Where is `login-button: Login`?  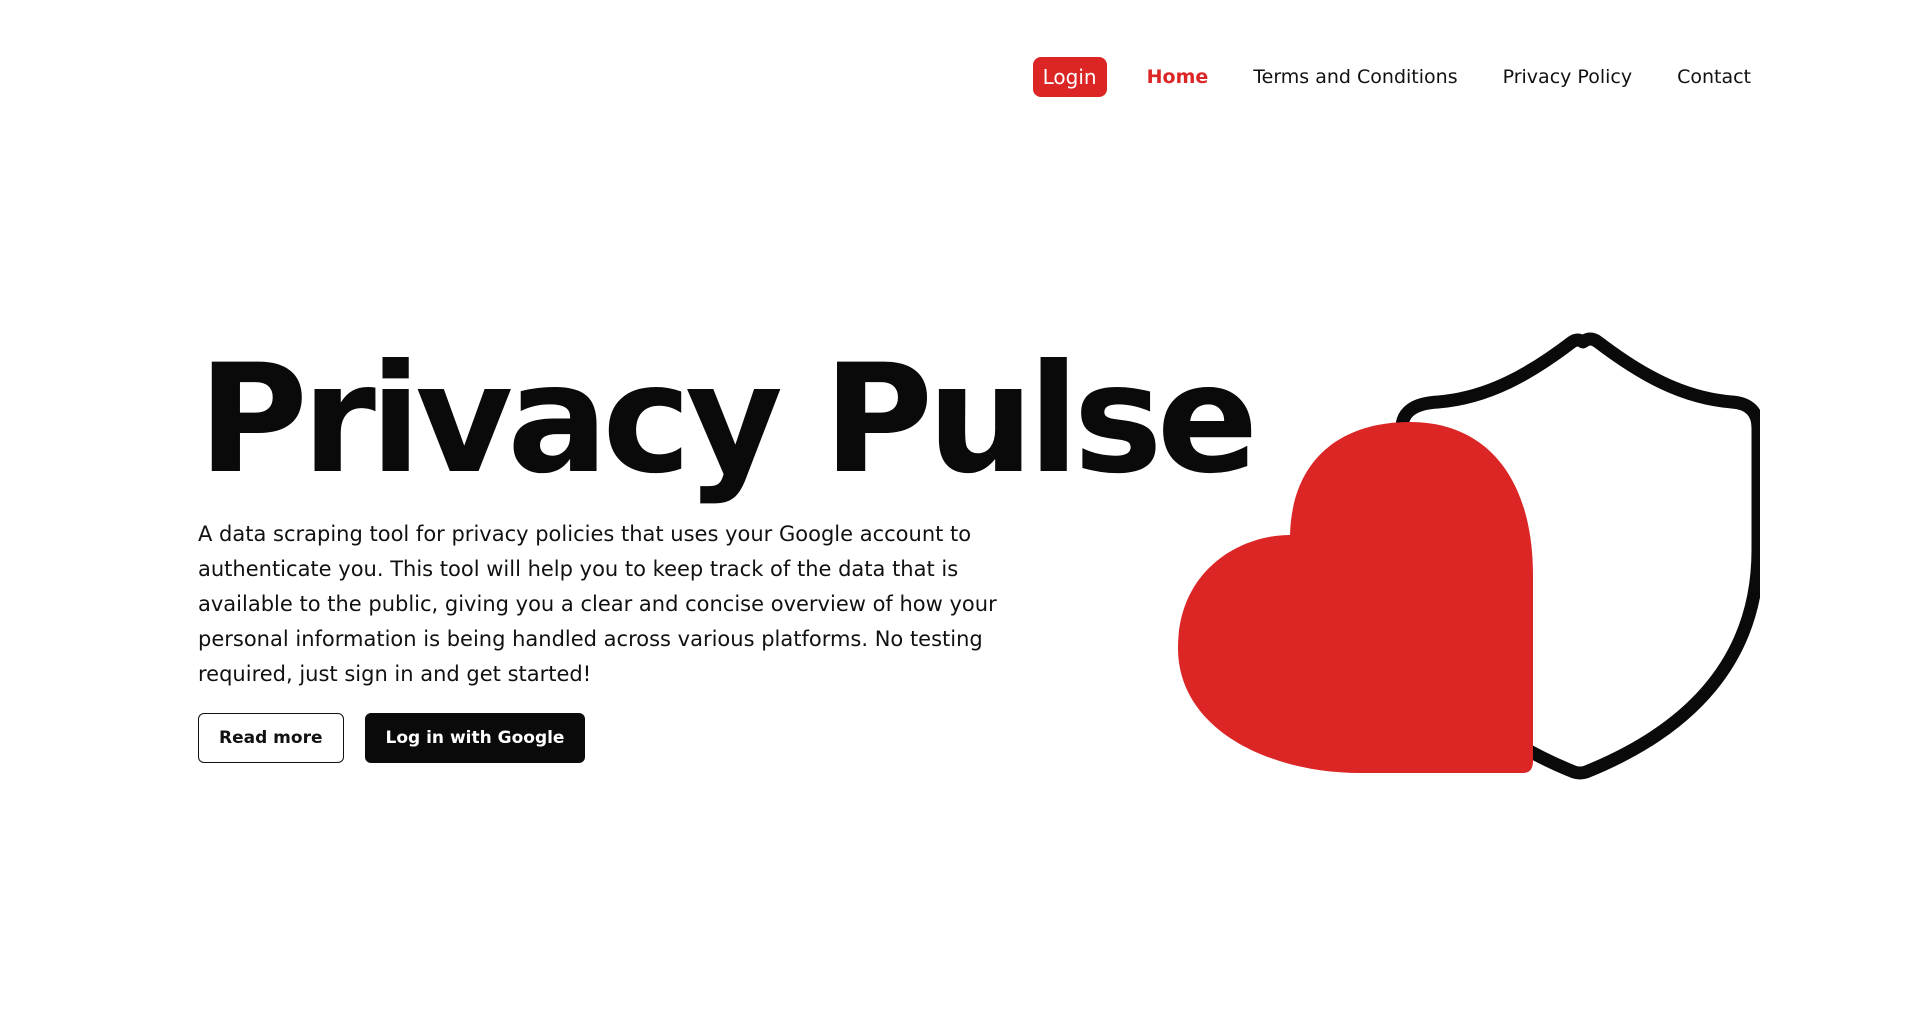 login-button: Login is located at coordinates (1069, 77).